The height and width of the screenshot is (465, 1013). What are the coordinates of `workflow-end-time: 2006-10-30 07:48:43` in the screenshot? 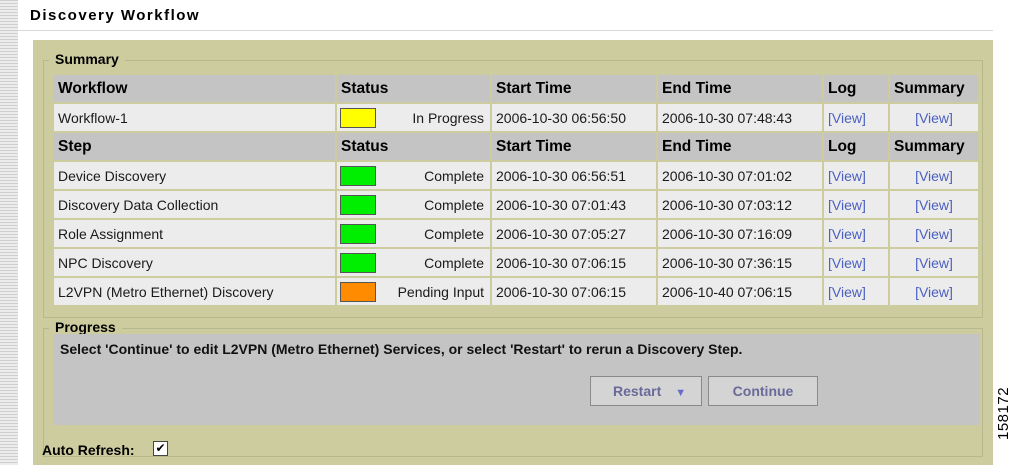 It's located at (740, 117).